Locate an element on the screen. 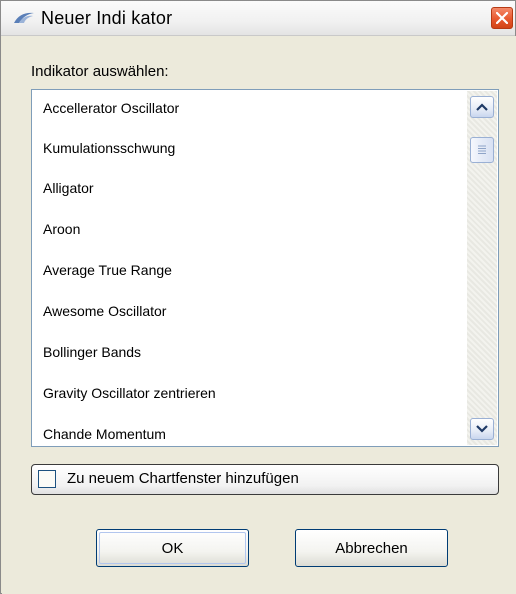 This screenshot has width=516, height=594. scroll-up-button is located at coordinates (482, 107).